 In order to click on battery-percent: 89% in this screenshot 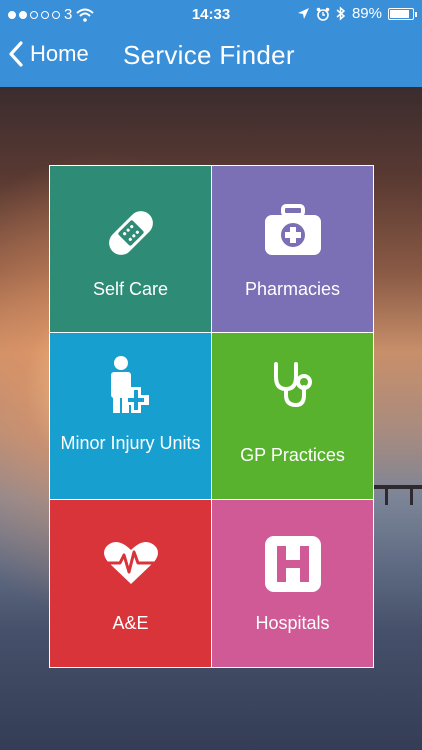, I will do `click(366, 13)`.